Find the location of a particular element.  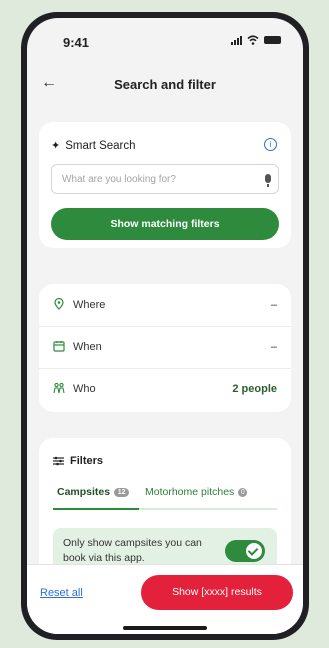

who-value: 2 people is located at coordinates (254, 389).